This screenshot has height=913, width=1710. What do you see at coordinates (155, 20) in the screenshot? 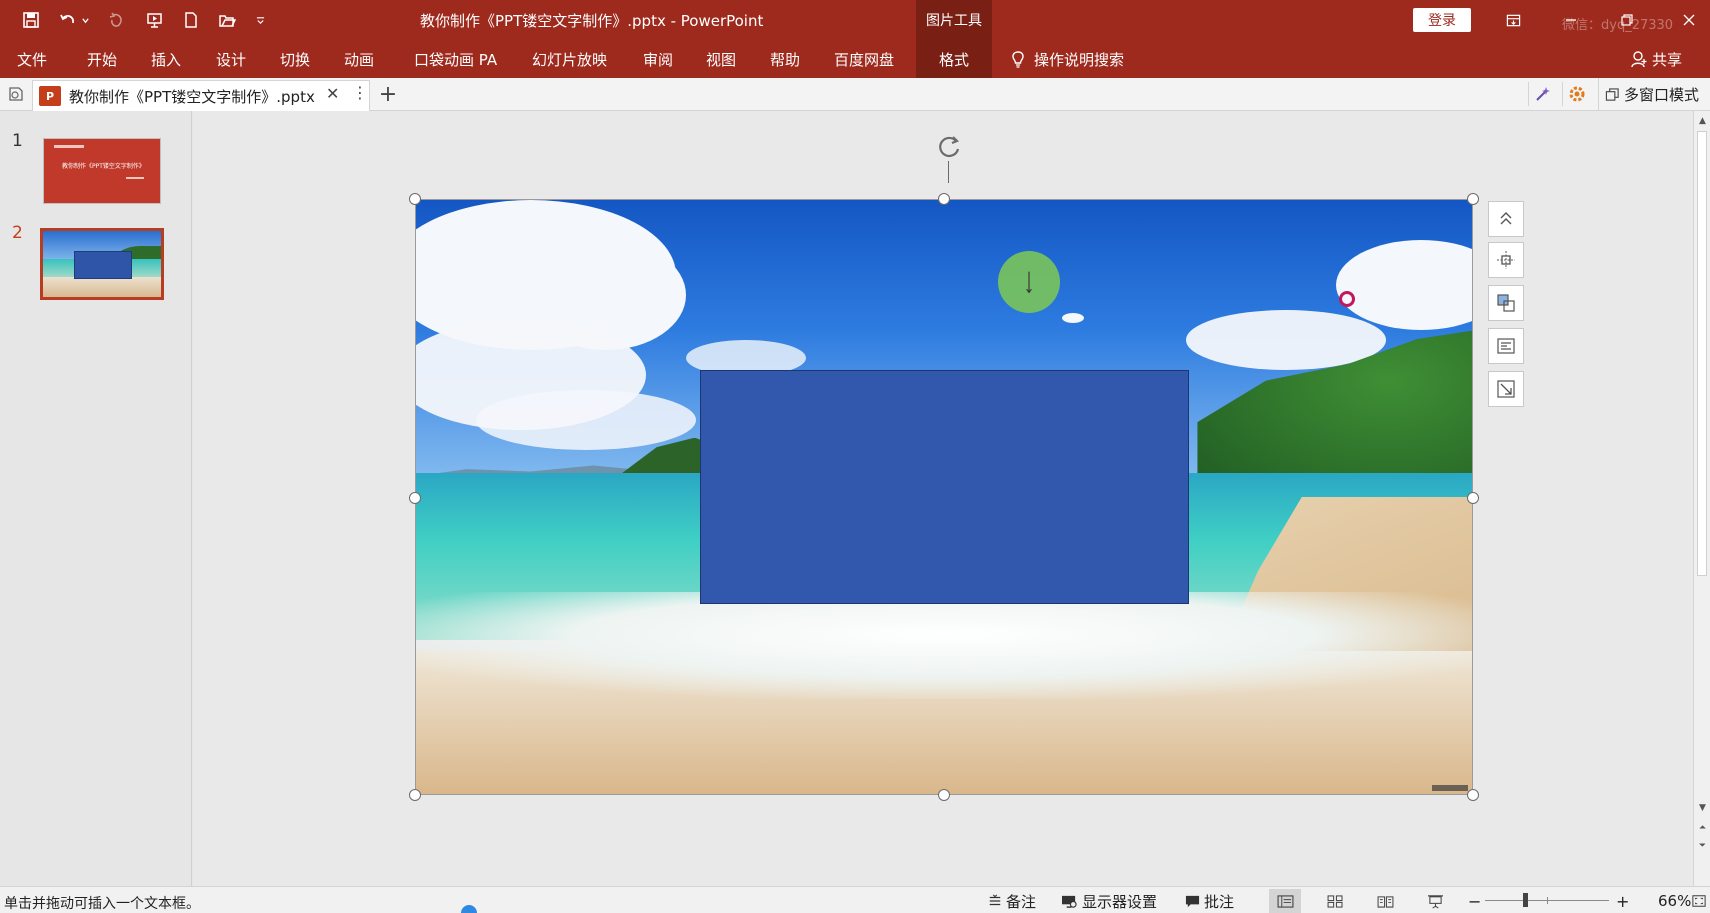
I see `slideshow-from-start-icon` at bounding box center [155, 20].